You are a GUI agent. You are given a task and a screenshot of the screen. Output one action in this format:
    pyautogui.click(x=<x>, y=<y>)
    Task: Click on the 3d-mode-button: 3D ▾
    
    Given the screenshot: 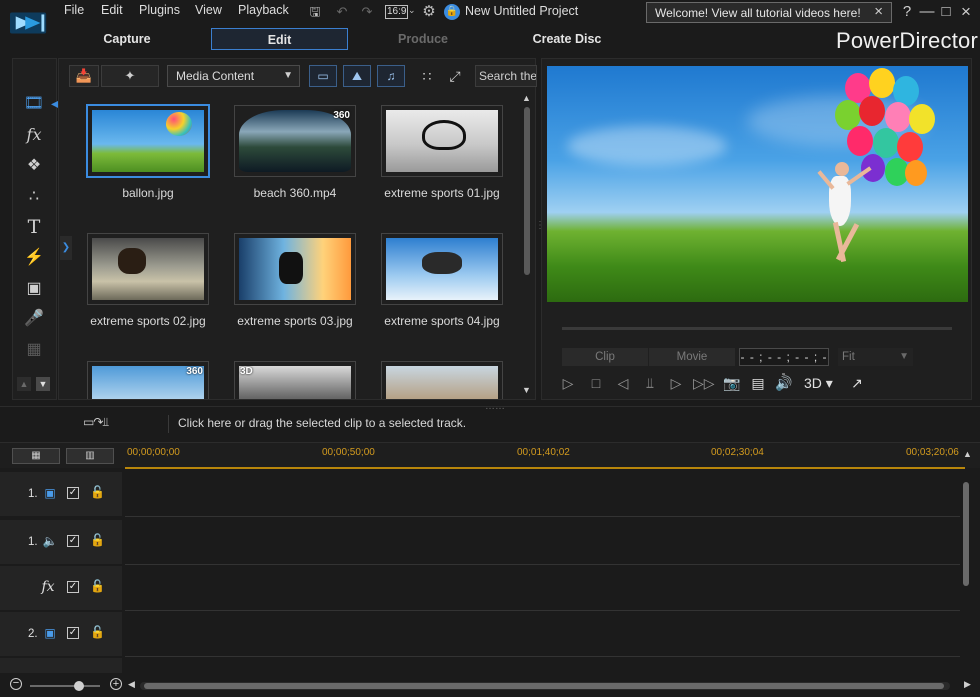 What is the action you would take?
    pyautogui.click(x=818, y=383)
    